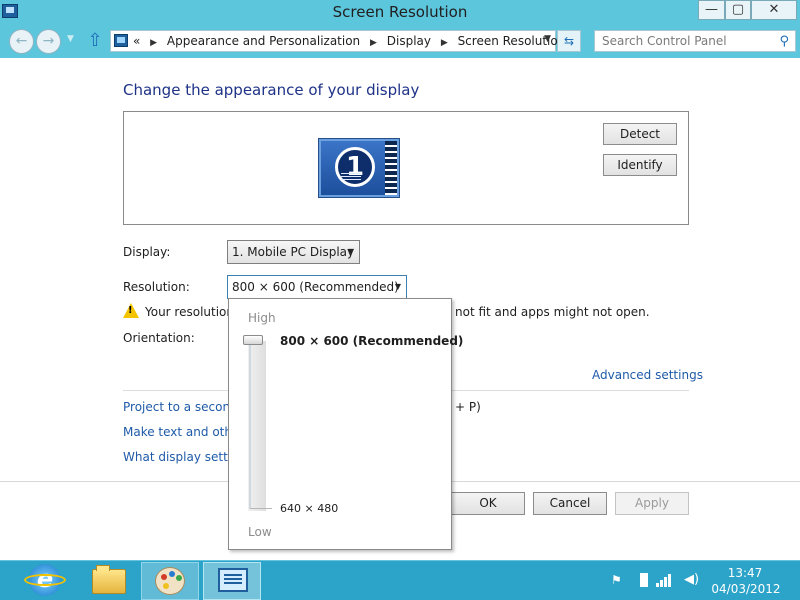  I want to click on project-second-screen-link: Project to a second, so click(180, 407).